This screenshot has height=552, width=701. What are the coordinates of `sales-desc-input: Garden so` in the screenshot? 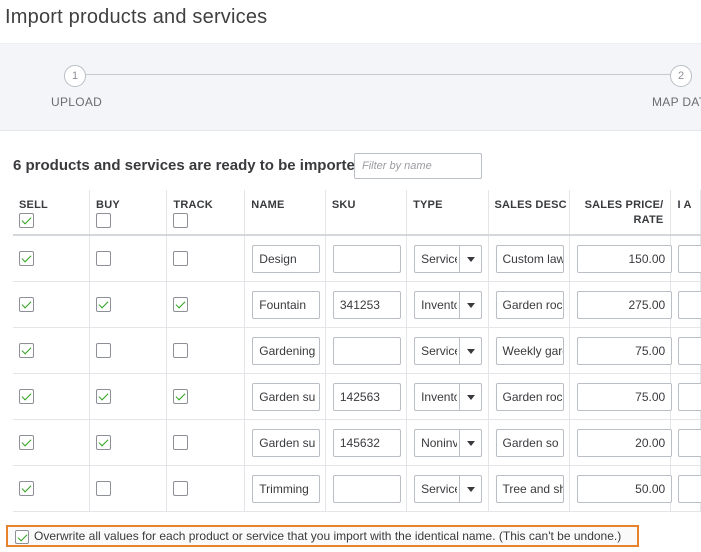 It's located at (529, 442).